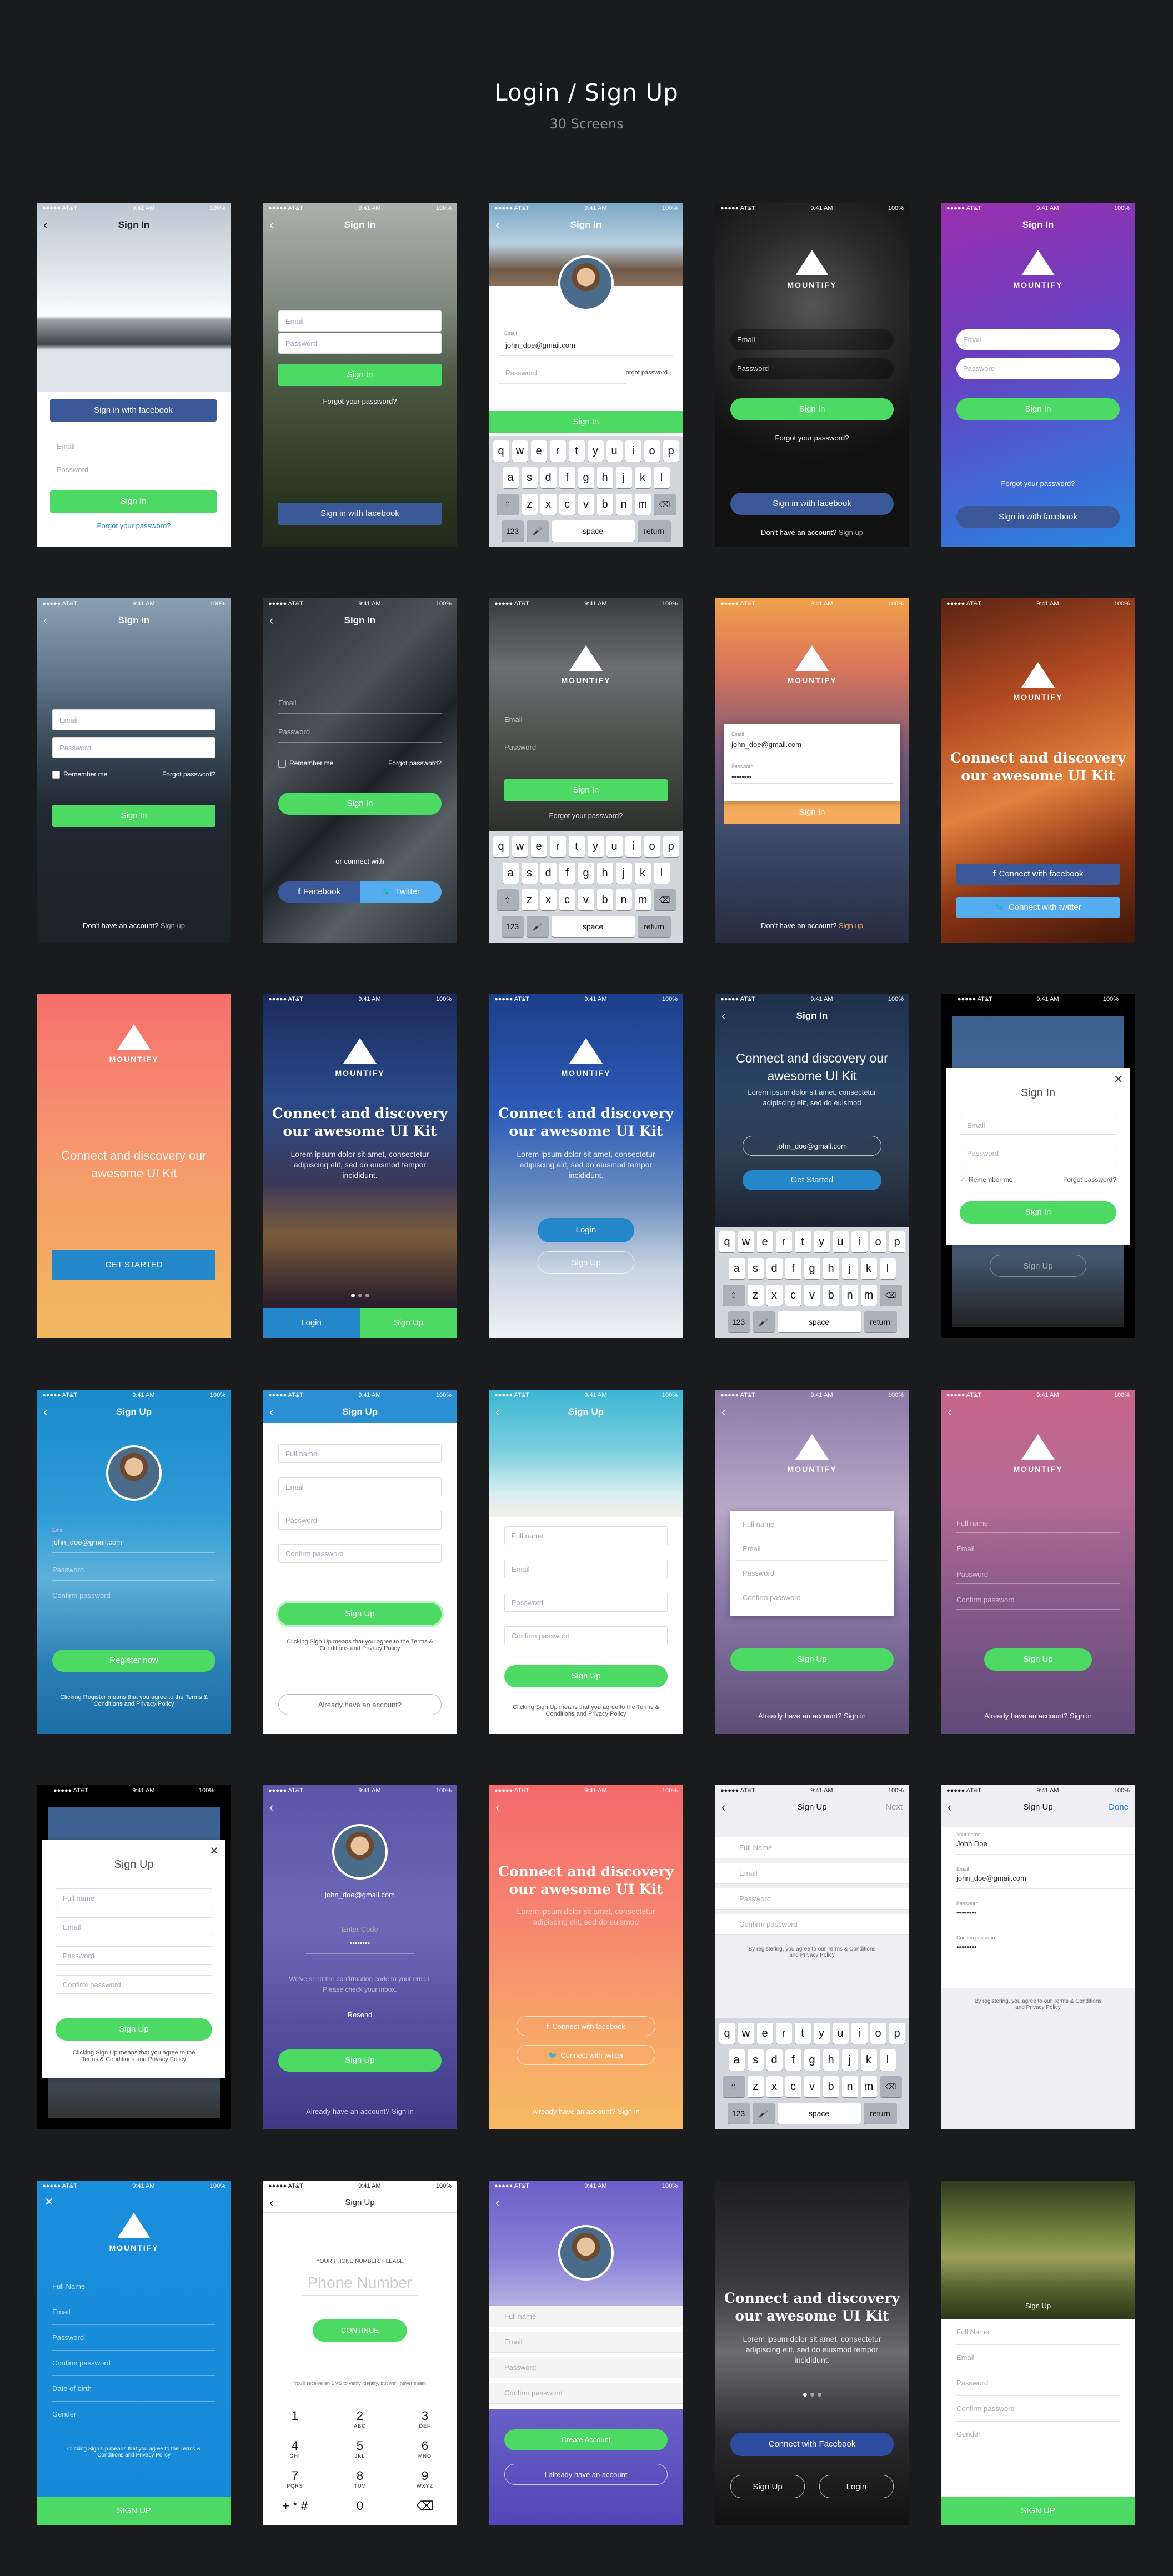 This screenshot has height=2576, width=1173. What do you see at coordinates (567, 900) in the screenshot?
I see `key-c: c` at bounding box center [567, 900].